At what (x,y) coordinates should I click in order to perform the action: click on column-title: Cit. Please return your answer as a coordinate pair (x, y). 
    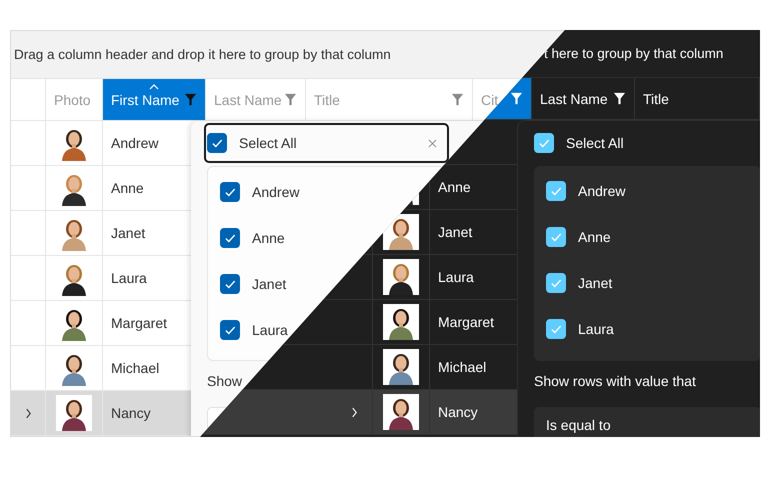
    Looking at the image, I should click on (489, 100).